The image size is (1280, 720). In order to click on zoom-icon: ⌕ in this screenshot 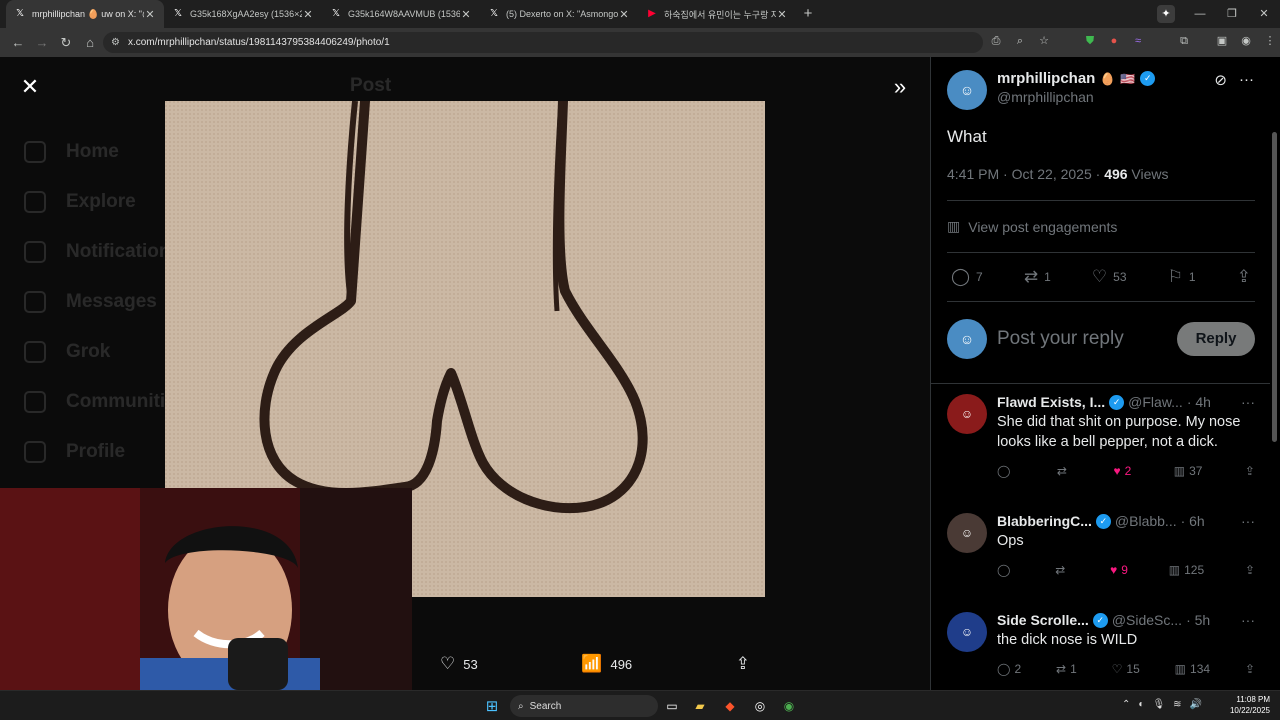, I will do `click(1020, 41)`.